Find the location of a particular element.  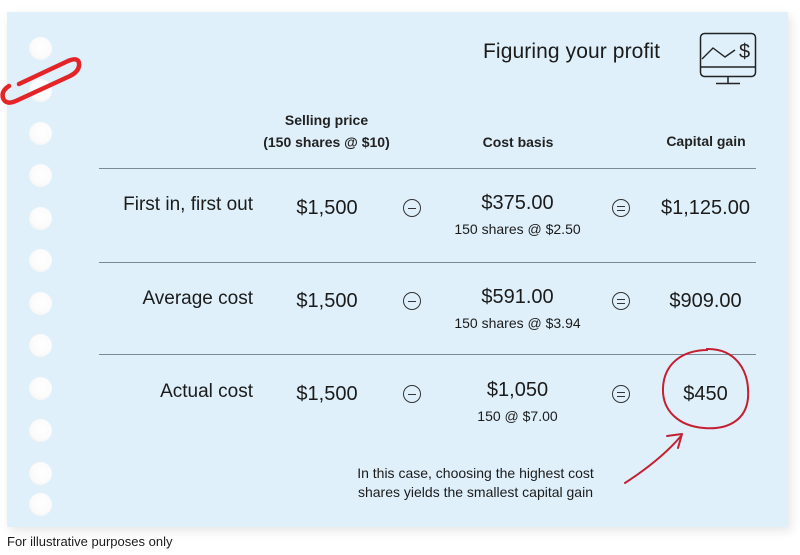

cost-basis-value: $591.00 is located at coordinates (517, 297).